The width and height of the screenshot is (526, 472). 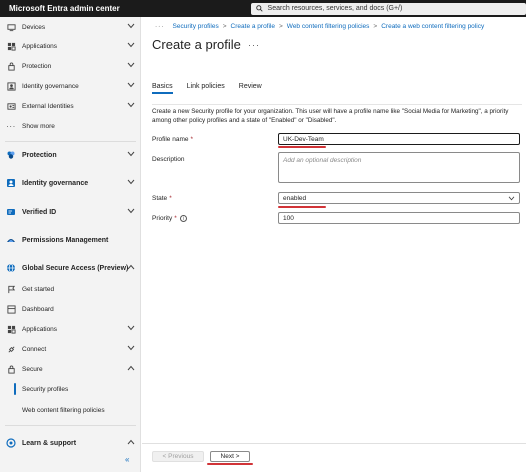 What do you see at coordinates (70, 289) in the screenshot?
I see `sidebar-item-get-started: Get started` at bounding box center [70, 289].